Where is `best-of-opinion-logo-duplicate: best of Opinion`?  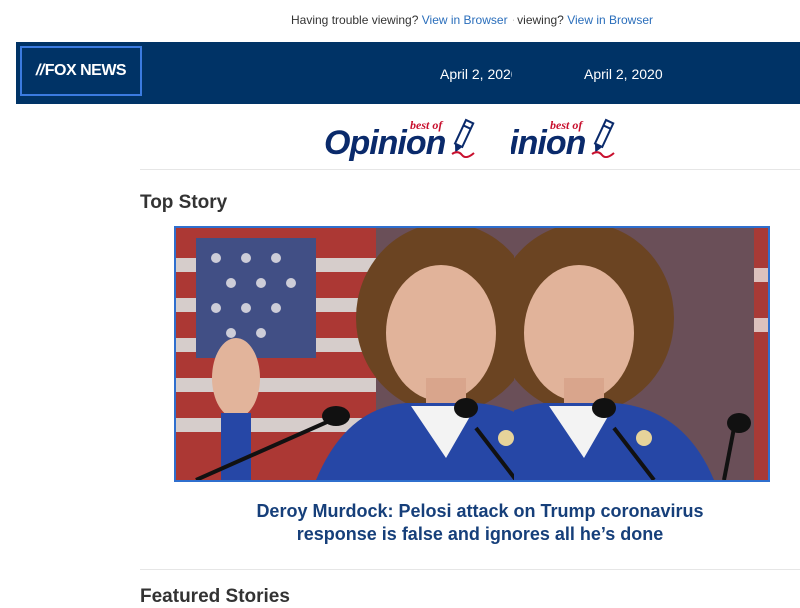 best-of-opinion-logo-duplicate: best of Opinion is located at coordinates (571, 140).